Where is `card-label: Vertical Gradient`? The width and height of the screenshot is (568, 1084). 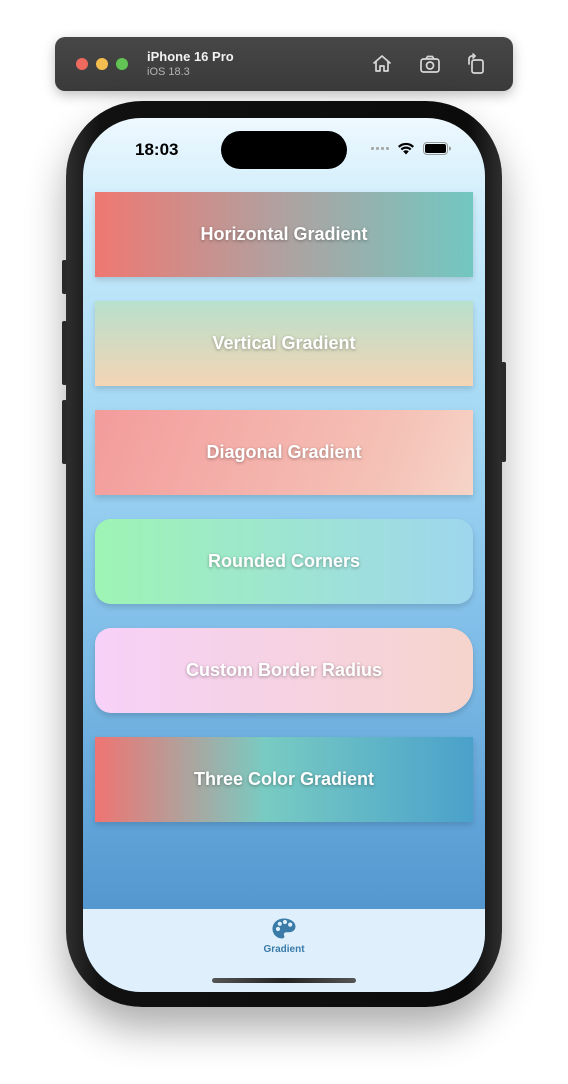 card-label: Vertical Gradient is located at coordinates (284, 343).